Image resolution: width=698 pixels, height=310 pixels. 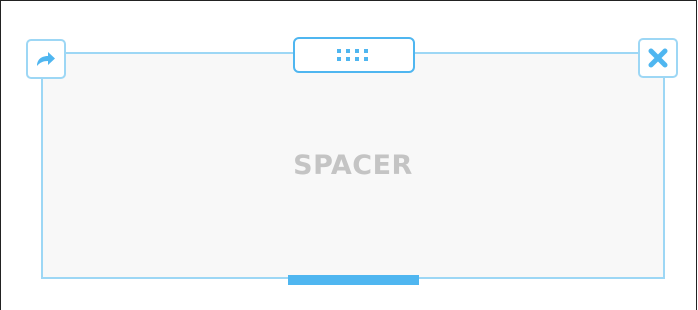 I want to click on share-arrow-icon, so click(x=46, y=59).